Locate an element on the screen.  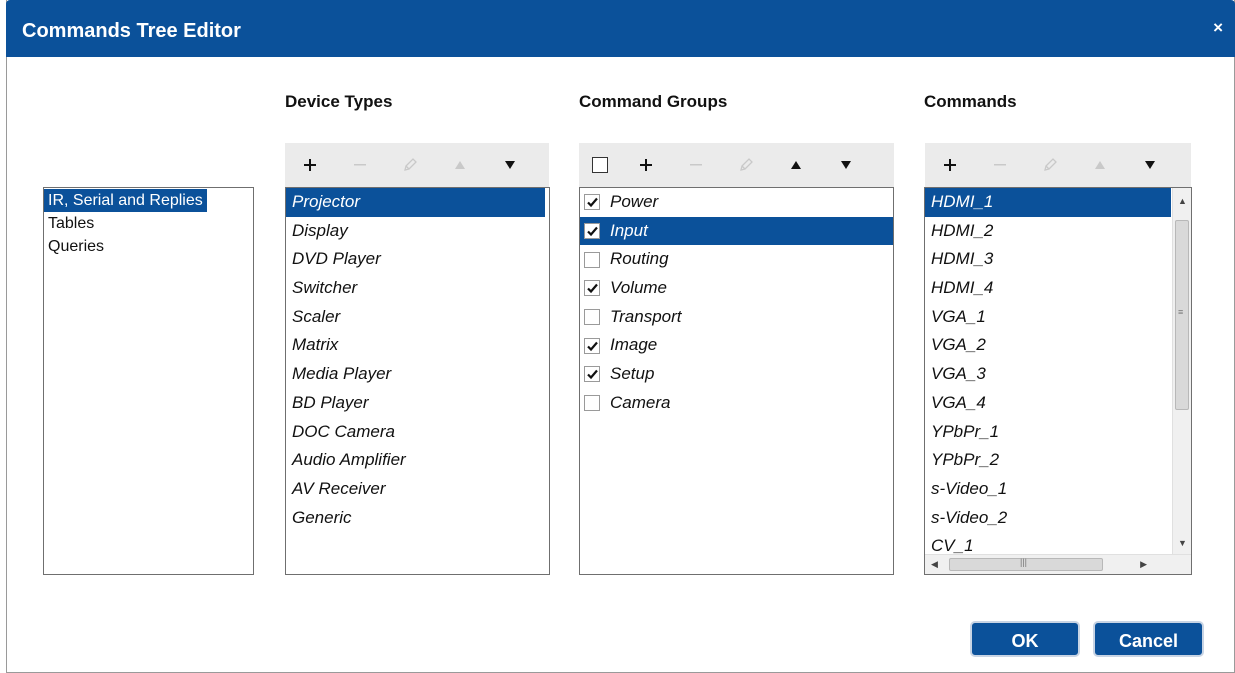
vertical-scroll-thumb: ≡ is located at coordinates (1182, 315).